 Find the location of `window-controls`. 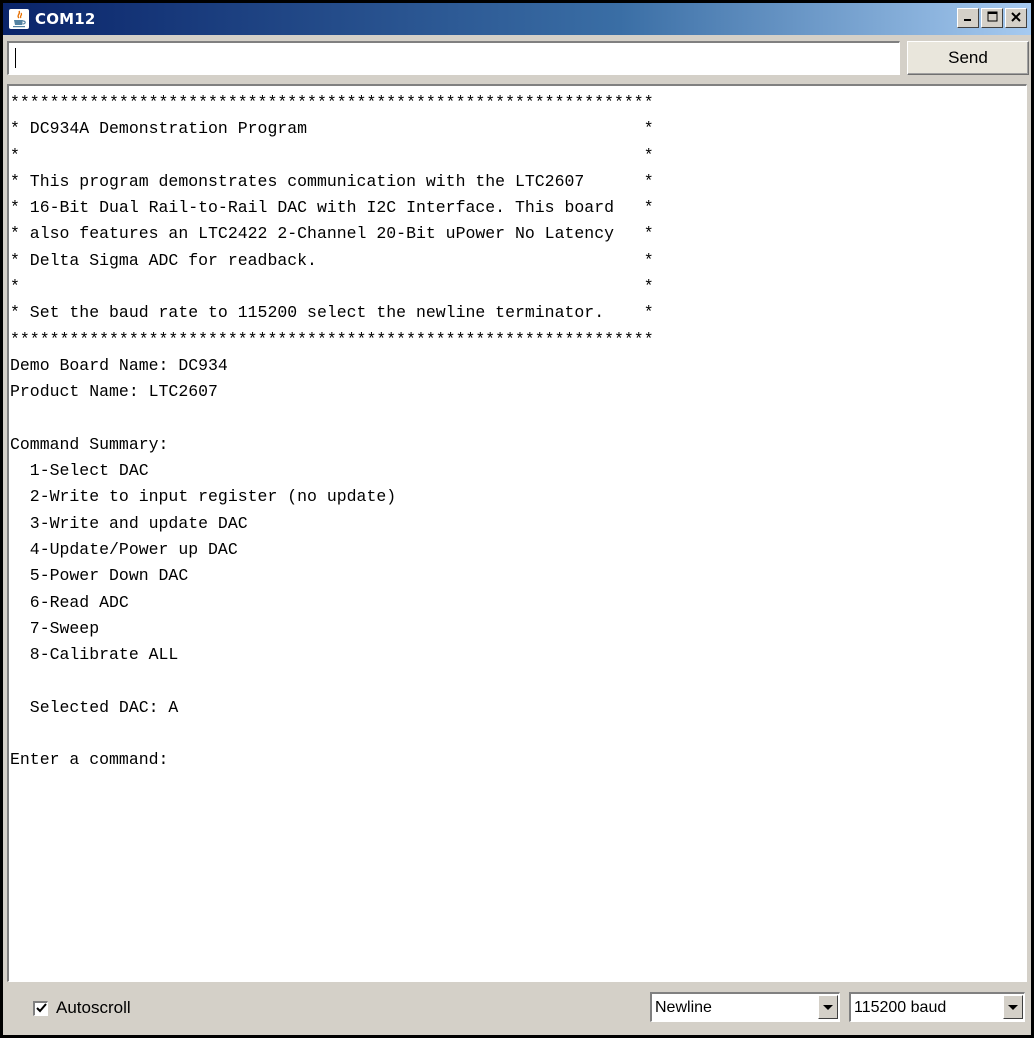

window-controls is located at coordinates (992, 18).